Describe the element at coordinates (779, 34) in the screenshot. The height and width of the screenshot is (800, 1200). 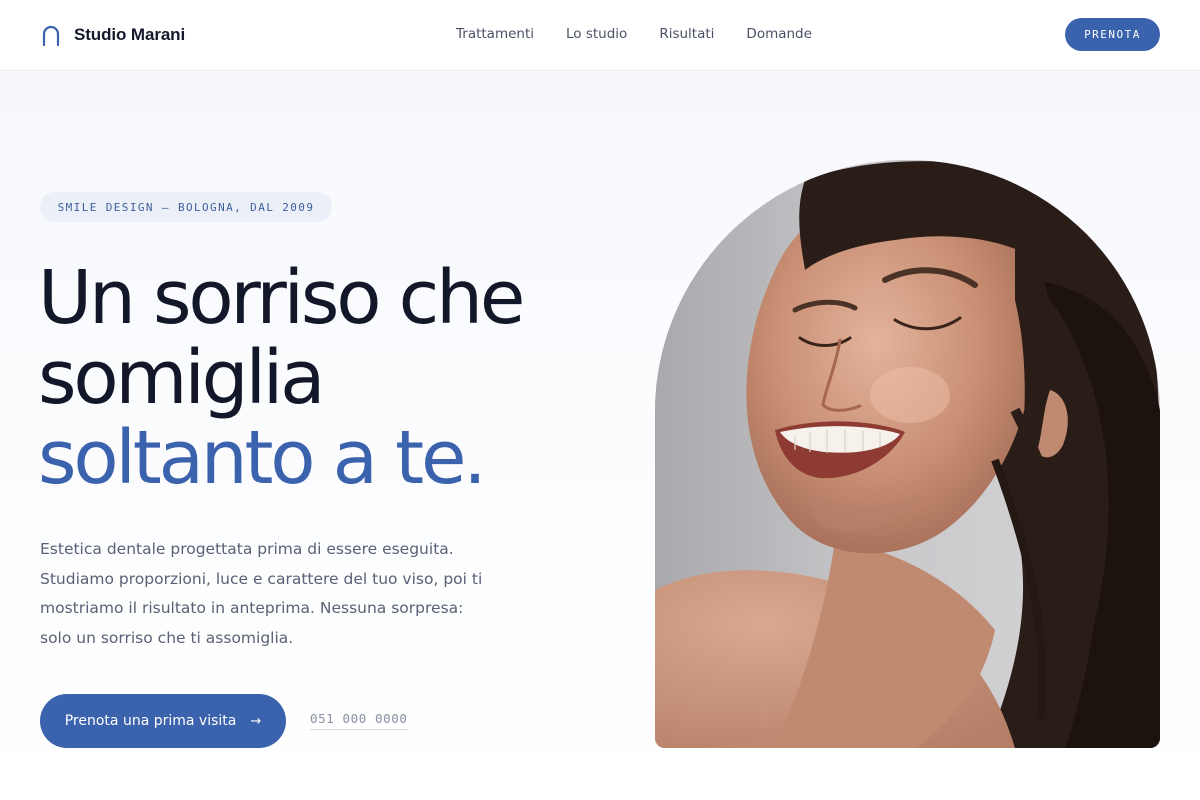
I see `nav-item-domande: Domande` at that location.